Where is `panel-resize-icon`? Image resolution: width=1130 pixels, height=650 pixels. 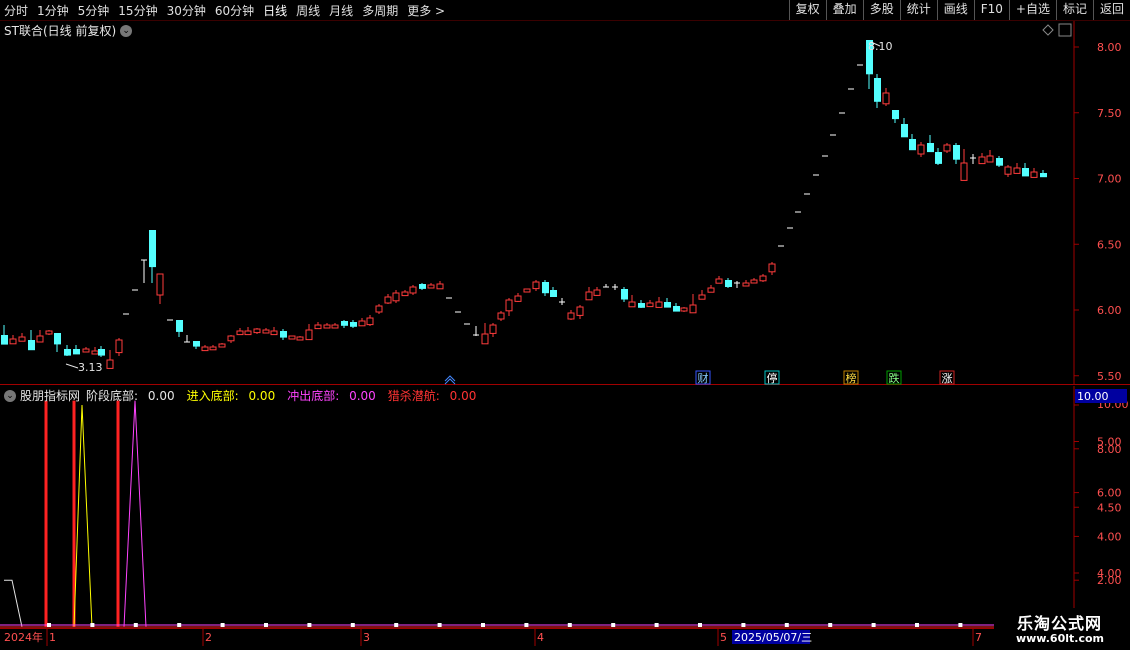
panel-resize-icon is located at coordinates (1065, 30).